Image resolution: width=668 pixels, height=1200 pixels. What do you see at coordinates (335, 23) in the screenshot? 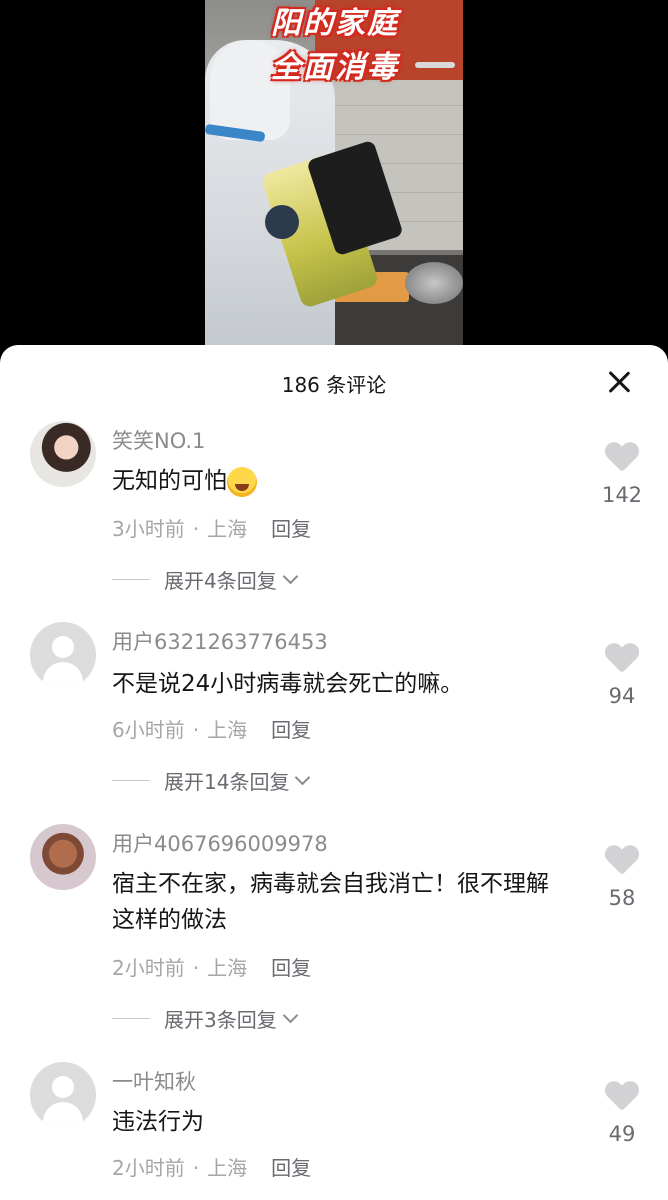
I see `video-caption-line1: 阳的家庭` at bounding box center [335, 23].